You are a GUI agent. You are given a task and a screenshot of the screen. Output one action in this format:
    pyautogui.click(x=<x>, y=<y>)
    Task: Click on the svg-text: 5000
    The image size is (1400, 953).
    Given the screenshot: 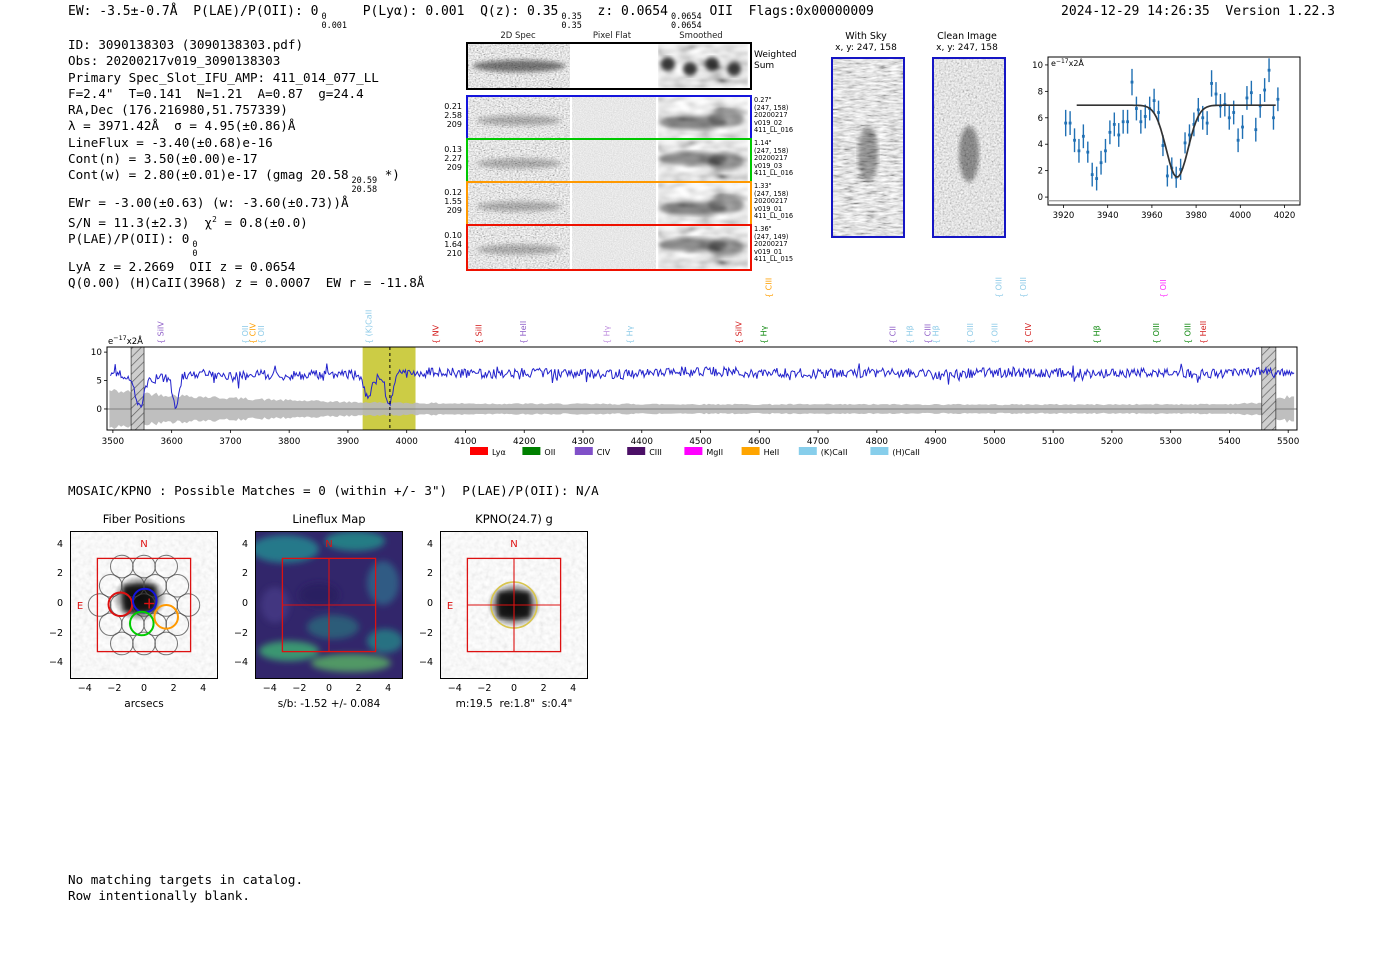 What is the action you would take?
    pyautogui.click(x=994, y=442)
    